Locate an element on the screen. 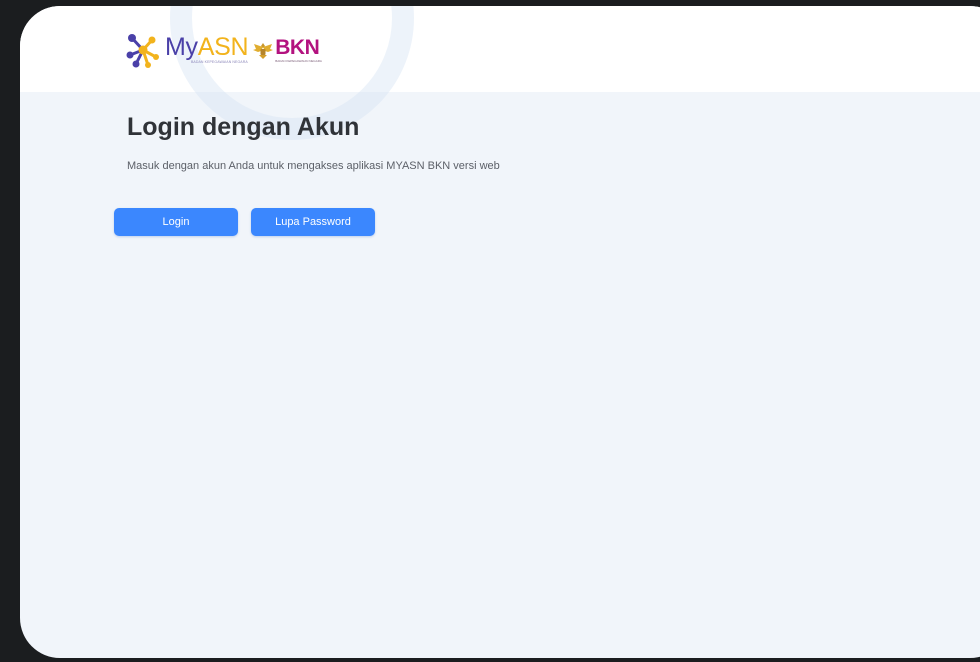 Image resolution: width=980 pixels, height=662 pixels. bkn-caption: BADAN KEPEGAWAIAN NEGARA is located at coordinates (298, 61).